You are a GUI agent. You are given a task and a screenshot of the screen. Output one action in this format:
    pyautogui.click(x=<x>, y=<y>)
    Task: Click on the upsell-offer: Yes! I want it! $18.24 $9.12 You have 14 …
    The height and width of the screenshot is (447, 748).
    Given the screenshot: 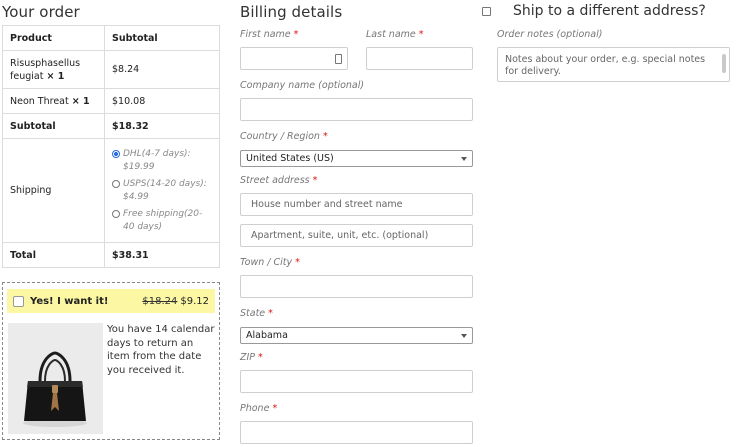 What is the action you would take?
    pyautogui.click(x=111, y=361)
    